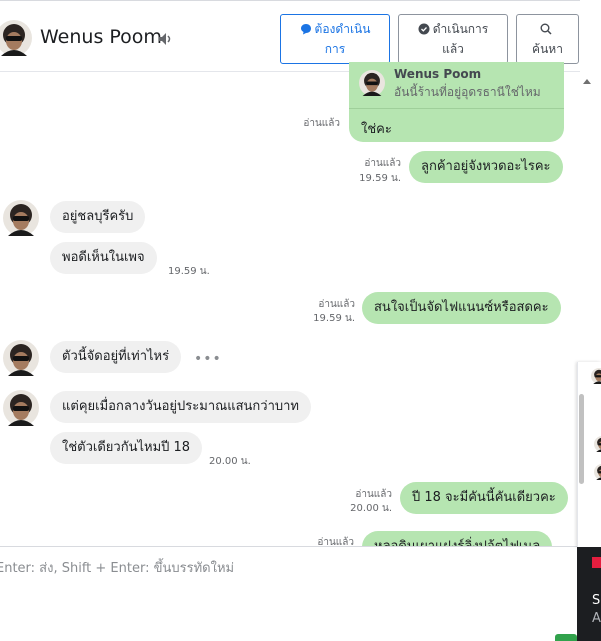  What do you see at coordinates (60, 636) in the screenshot?
I see `composer-toolbar` at bounding box center [60, 636].